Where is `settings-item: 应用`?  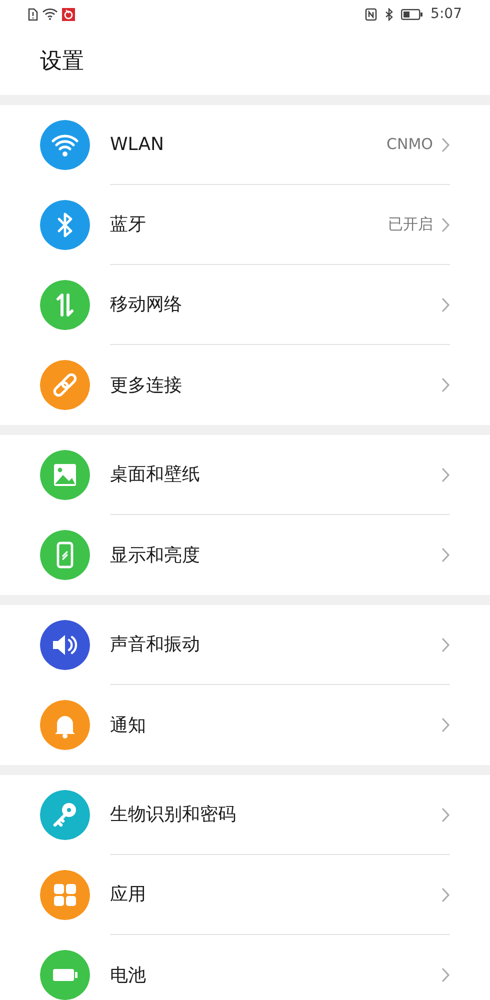 settings-item: 应用 is located at coordinates (245, 895).